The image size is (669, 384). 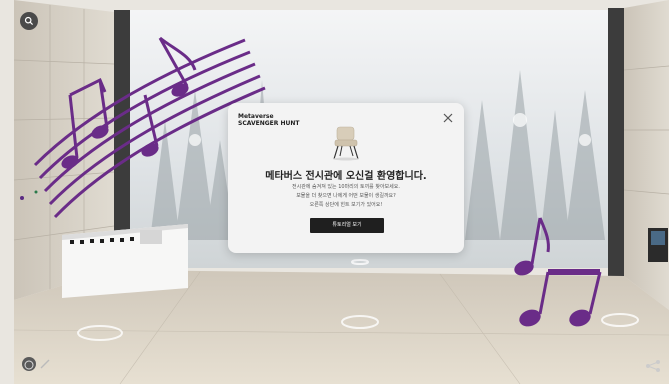 I want to click on modal-body-line-2: 보물을 더 찾으면 나에게 어떤 보물이 생길까요?, so click(x=346, y=196).